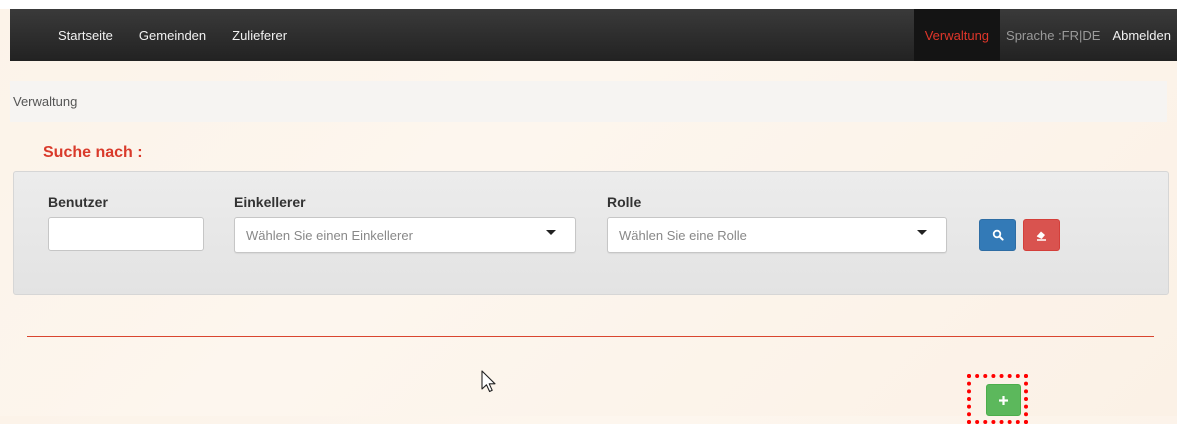 This screenshot has width=1177, height=424. What do you see at coordinates (259, 35) in the screenshot?
I see `nav-item-zulieferer: Zulieferer` at bounding box center [259, 35].